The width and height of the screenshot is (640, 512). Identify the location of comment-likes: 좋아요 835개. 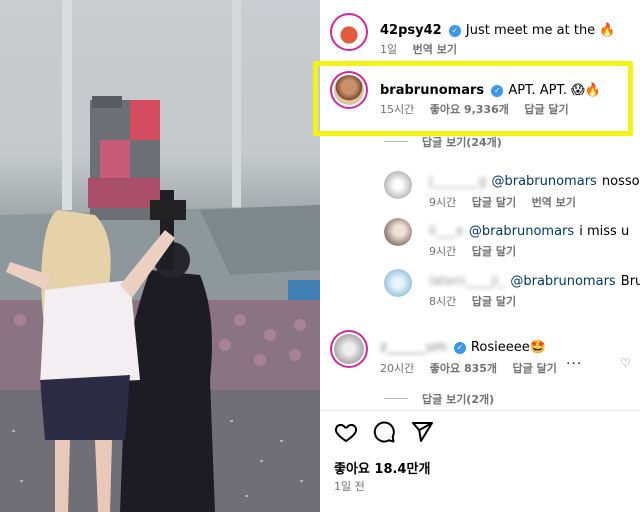
(463, 368).